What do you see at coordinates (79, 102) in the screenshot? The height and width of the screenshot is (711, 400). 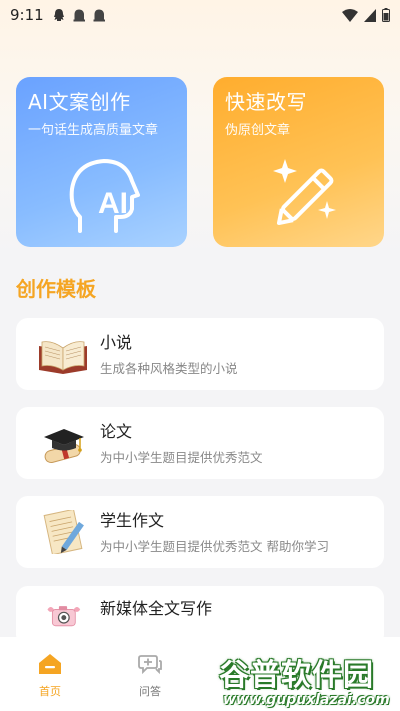 I see `feature-title: AI文案创作` at bounding box center [79, 102].